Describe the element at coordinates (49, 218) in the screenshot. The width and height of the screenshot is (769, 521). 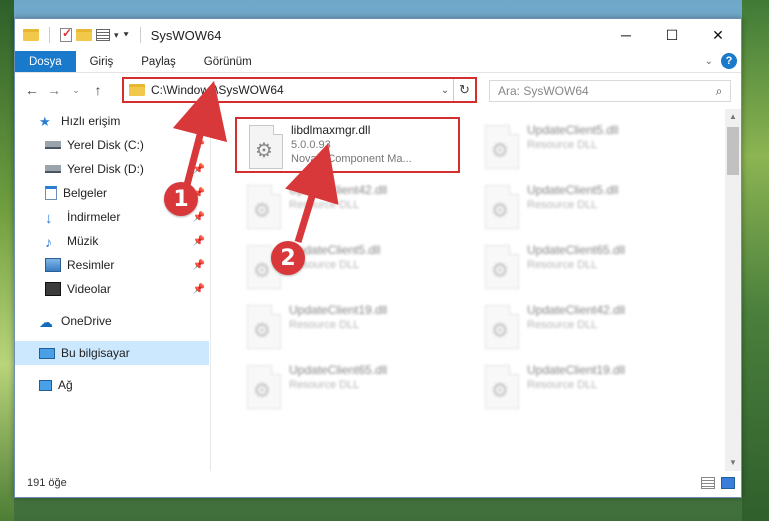
I see `download-icon: ↓` at that location.